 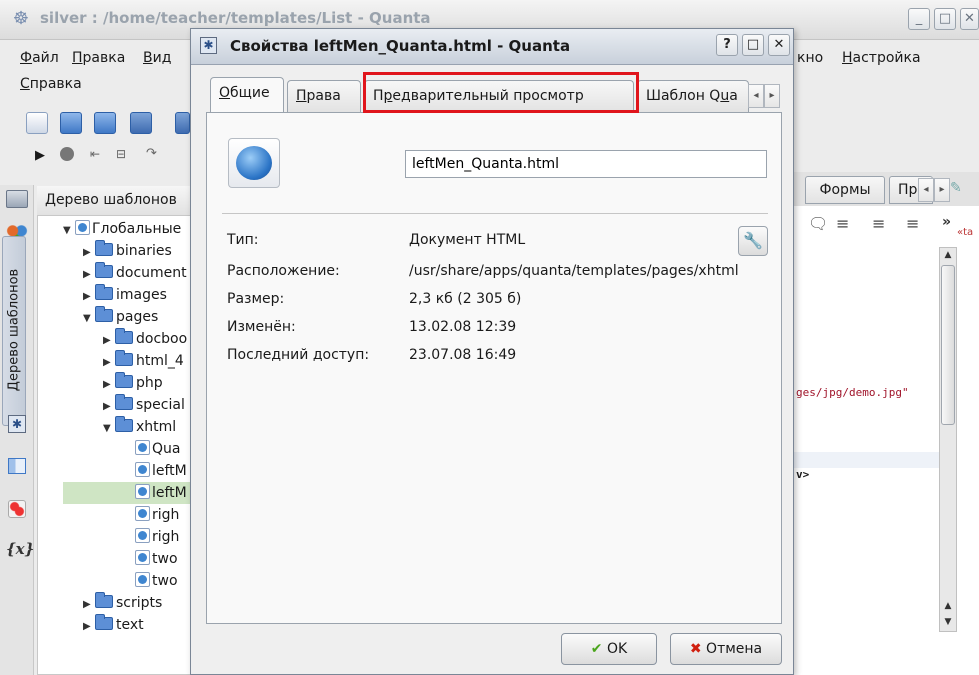 I want to click on menu-window-partial: кно, so click(x=810, y=58).